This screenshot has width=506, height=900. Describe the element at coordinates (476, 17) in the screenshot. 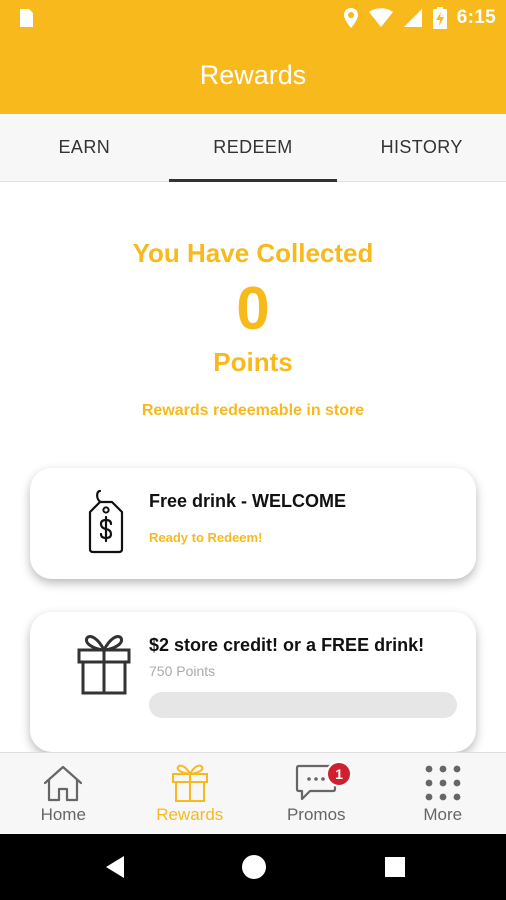

I see `status-time: 6:15` at that location.